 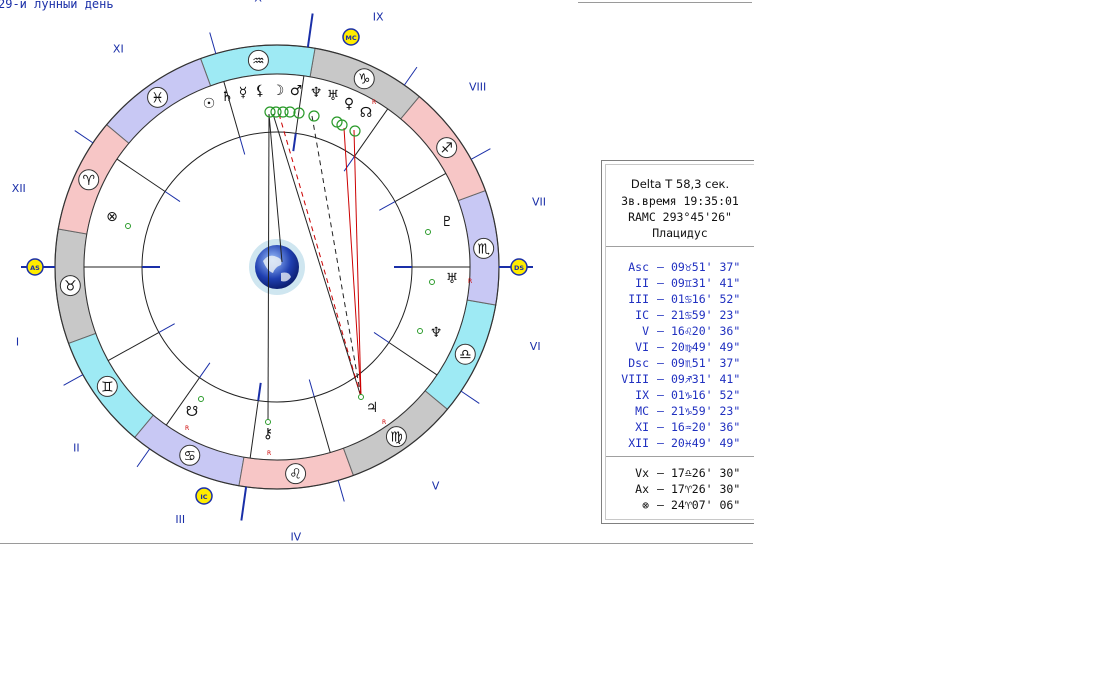 I want to click on houses-value: 01♋16' 52", so click(x=705, y=299).